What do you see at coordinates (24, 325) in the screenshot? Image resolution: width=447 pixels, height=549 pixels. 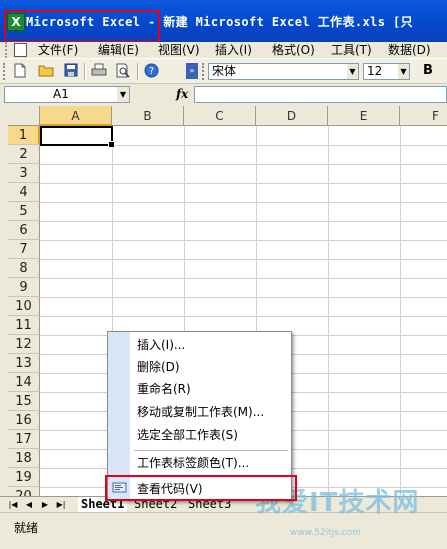 I see `row-header-11: 11` at bounding box center [24, 325].